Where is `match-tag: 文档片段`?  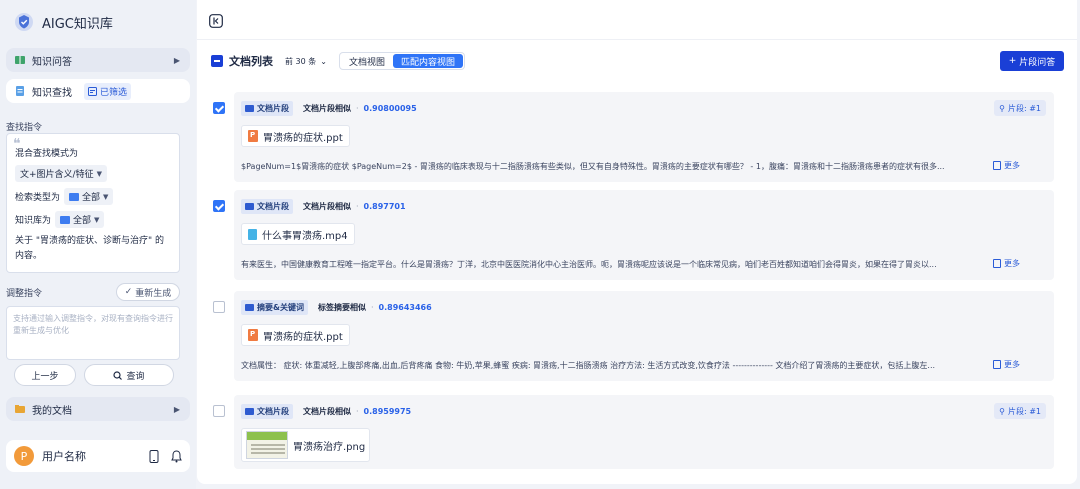 match-tag: 文档片段 is located at coordinates (267, 411).